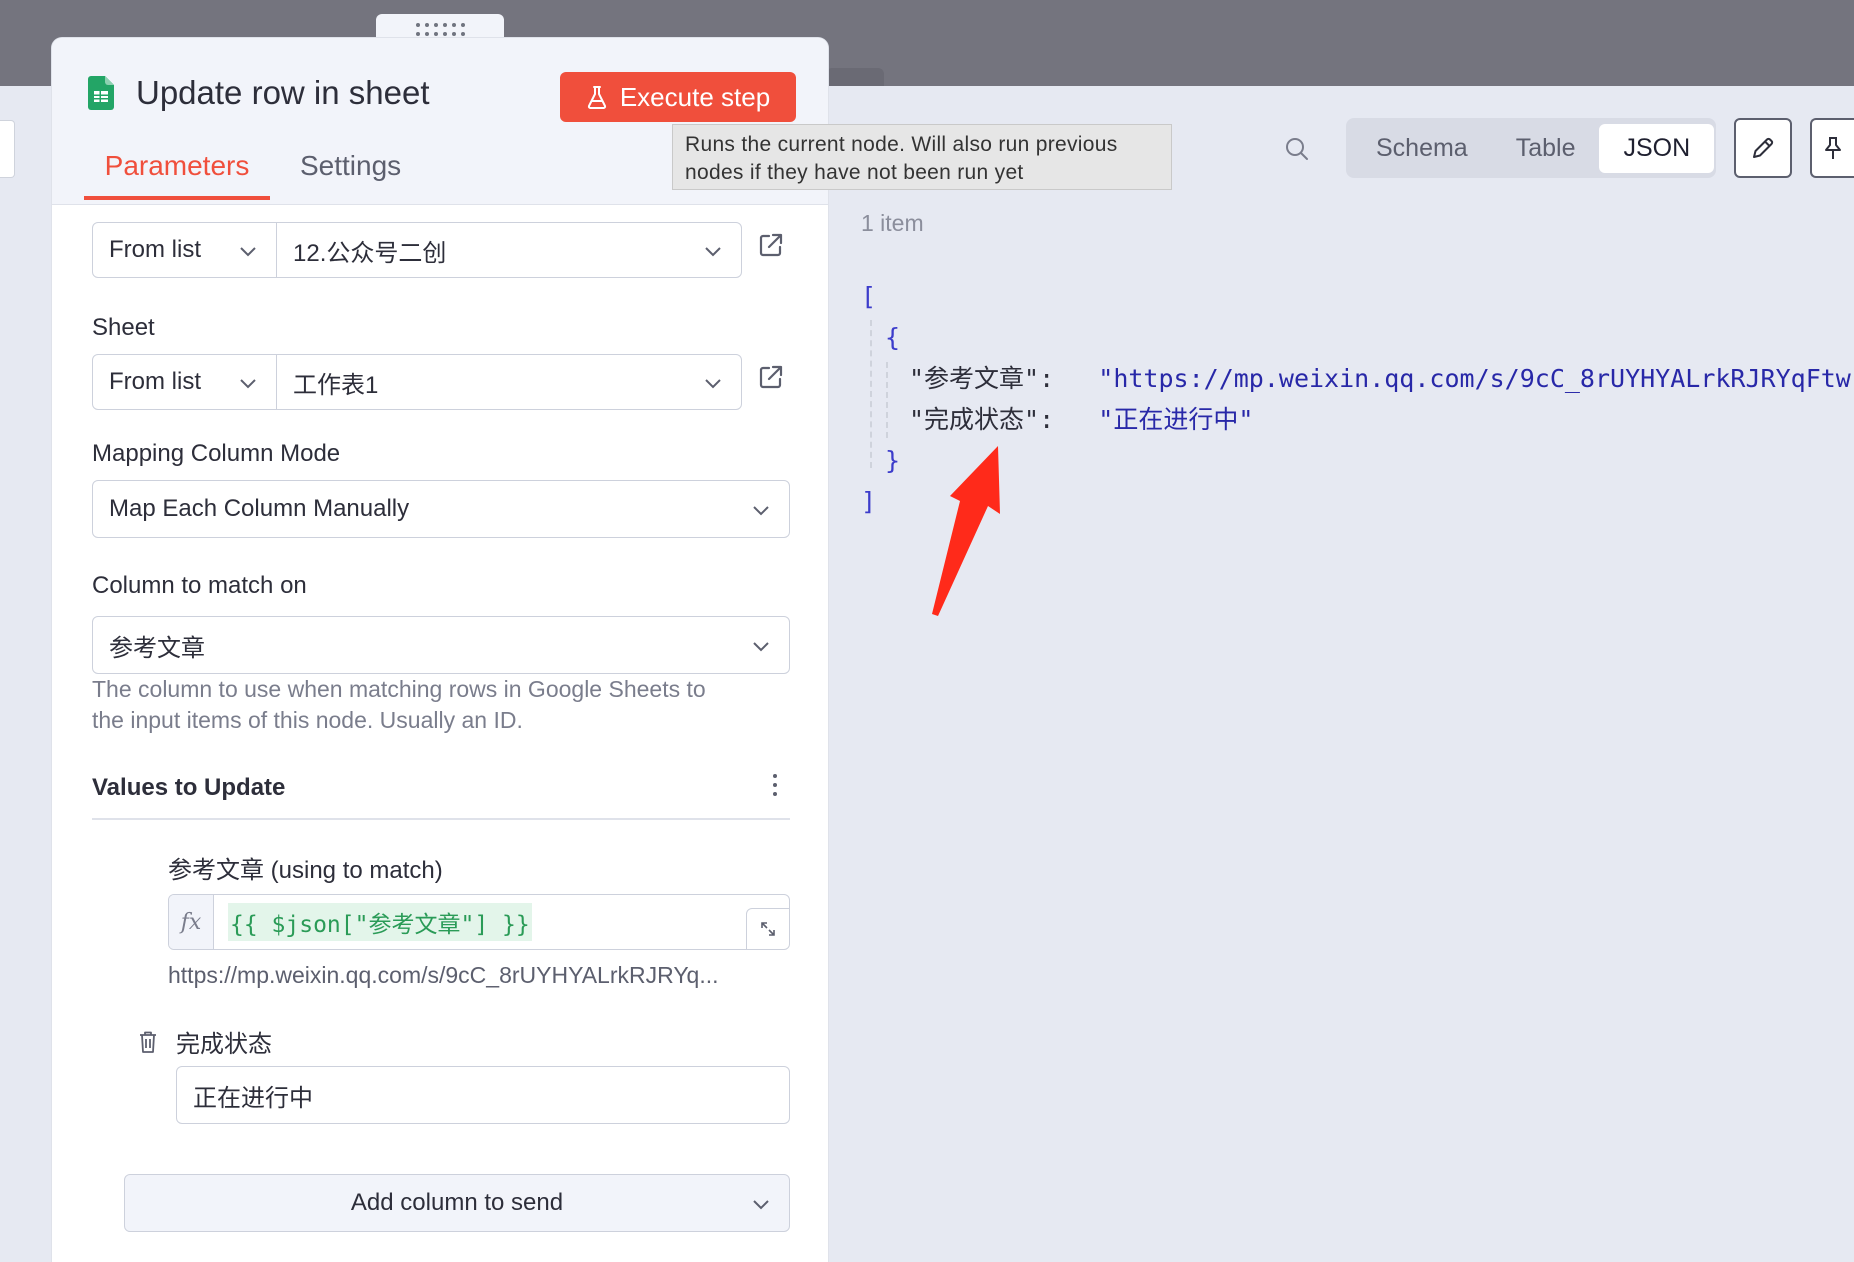 Image resolution: width=1854 pixels, height=1262 pixels. I want to click on sheet-selector: From list 工作表1, so click(417, 382).